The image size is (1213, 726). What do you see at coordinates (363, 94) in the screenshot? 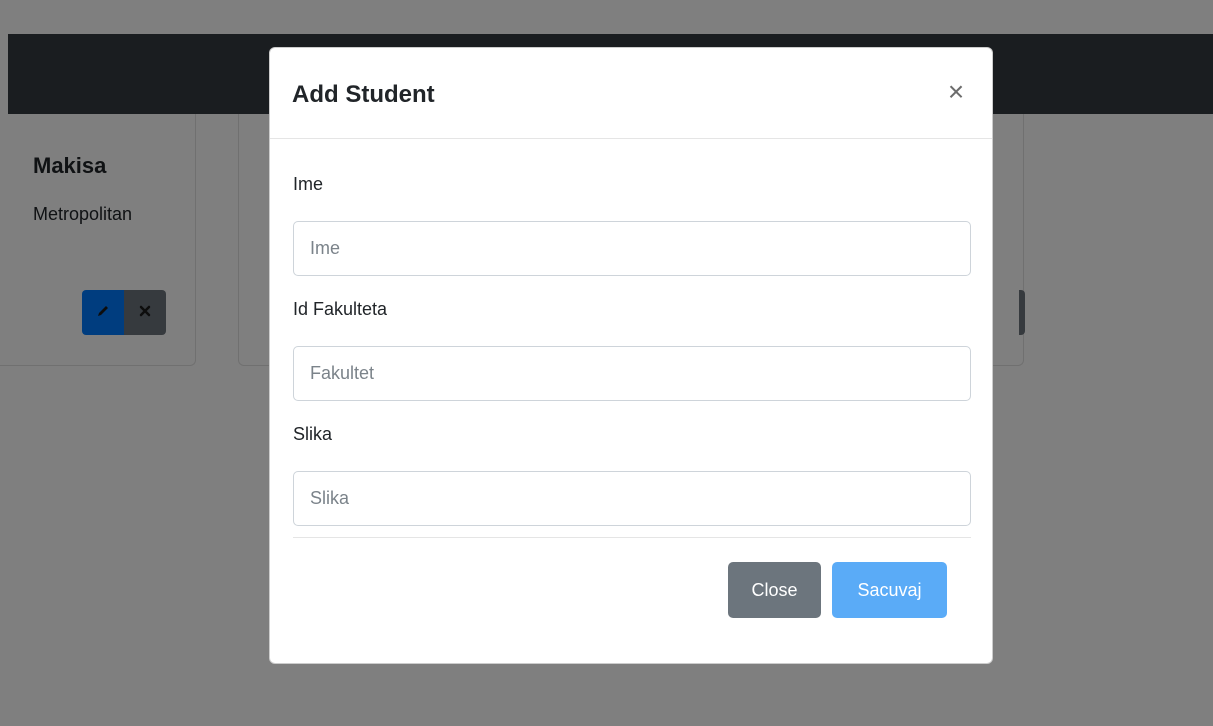
I see `modal-title: Add Student` at bounding box center [363, 94].